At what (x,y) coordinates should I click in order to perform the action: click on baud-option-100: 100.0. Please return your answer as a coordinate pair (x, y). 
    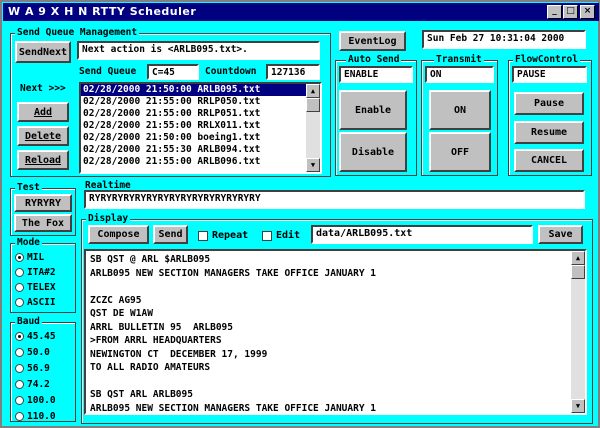
    Looking at the image, I should click on (35, 400).